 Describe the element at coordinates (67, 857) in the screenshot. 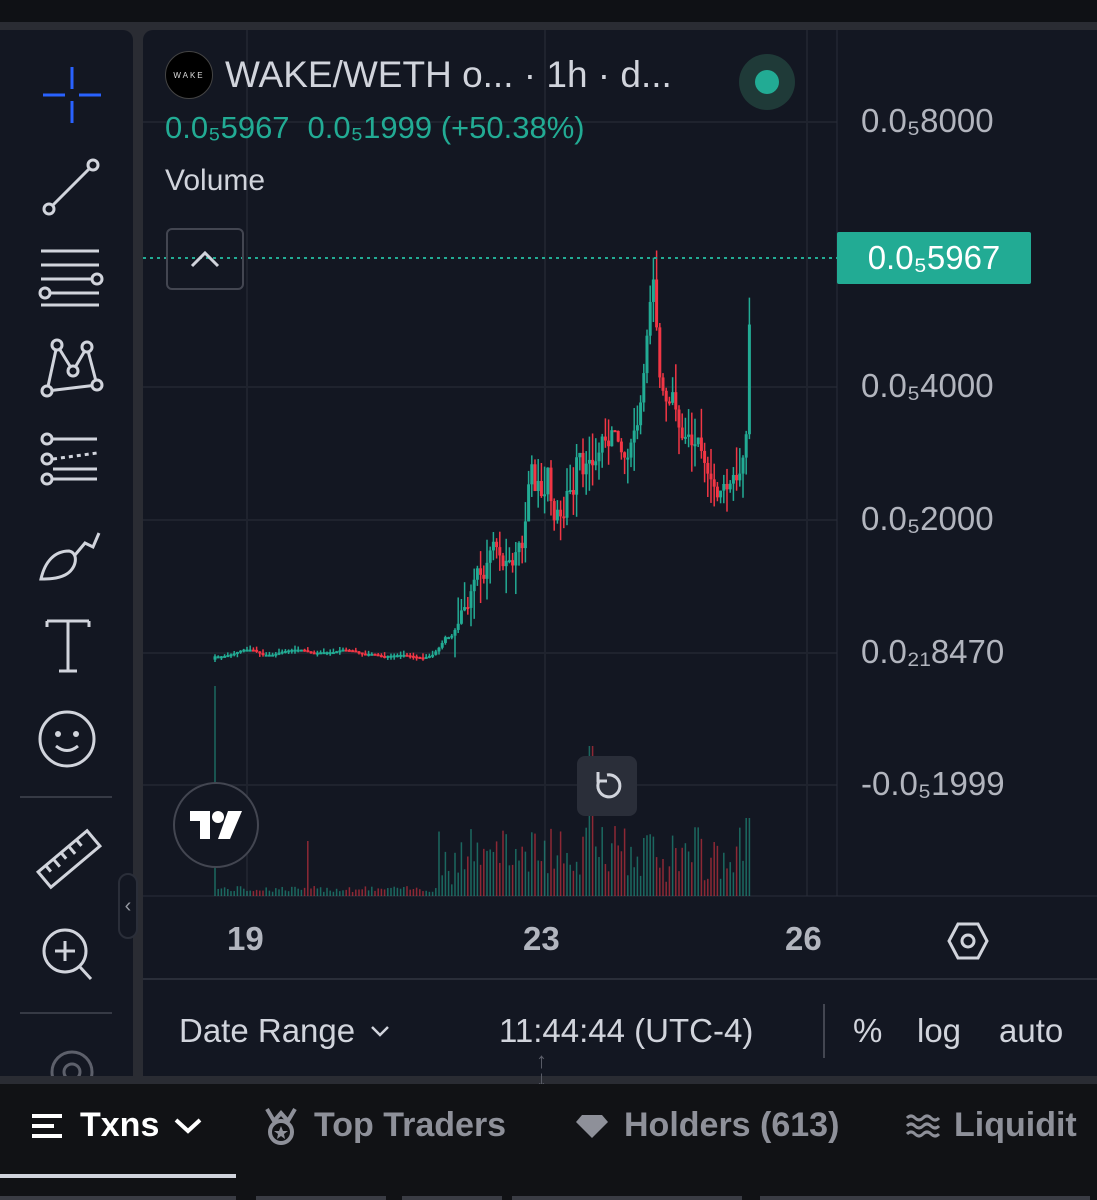

I see `ruler-tool` at that location.